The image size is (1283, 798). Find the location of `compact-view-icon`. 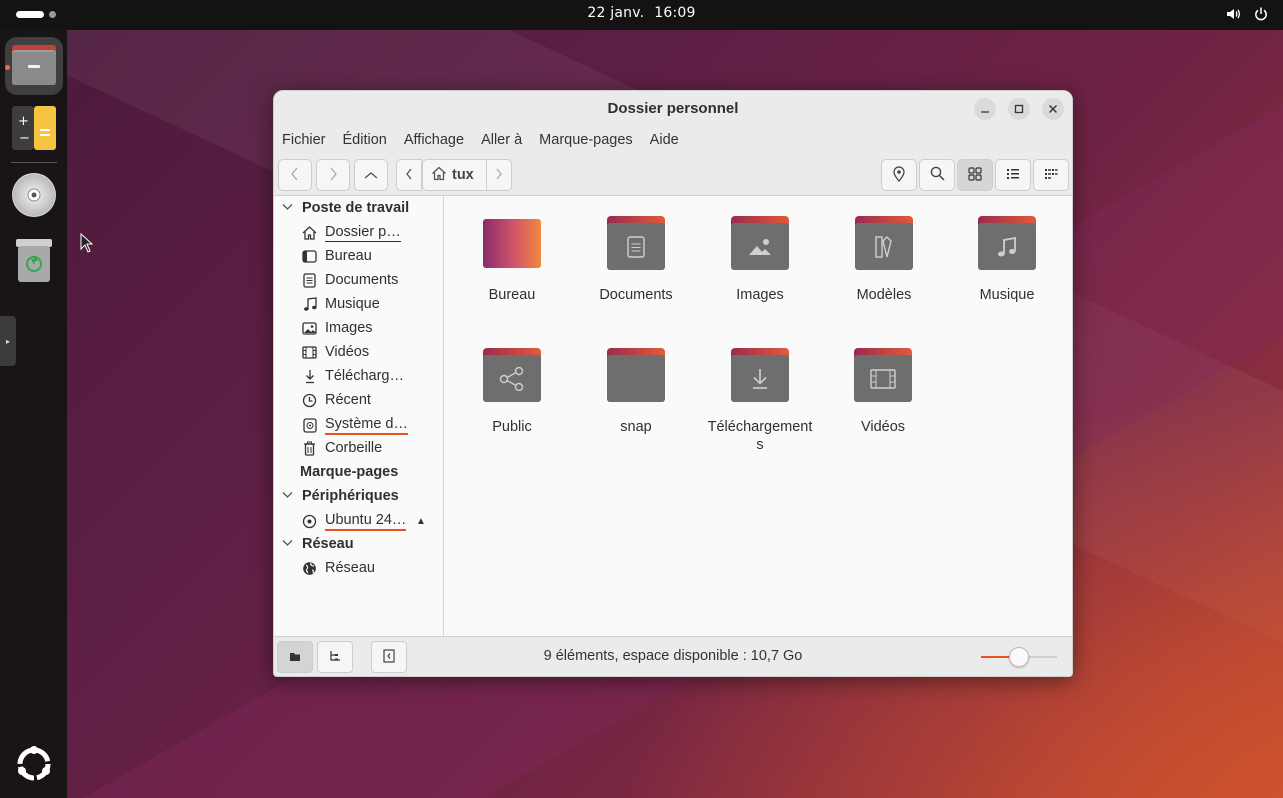

compact-view-icon is located at coordinates (1051, 175).